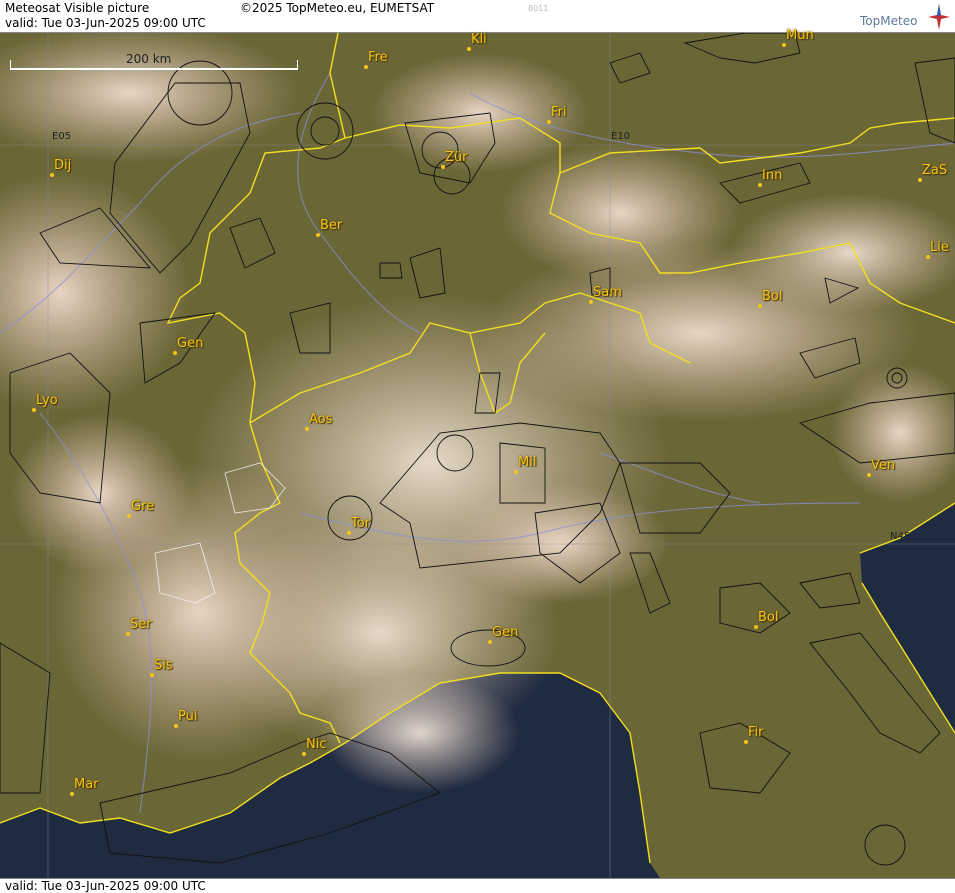  I want to click on city-label: Aos, so click(320, 419).